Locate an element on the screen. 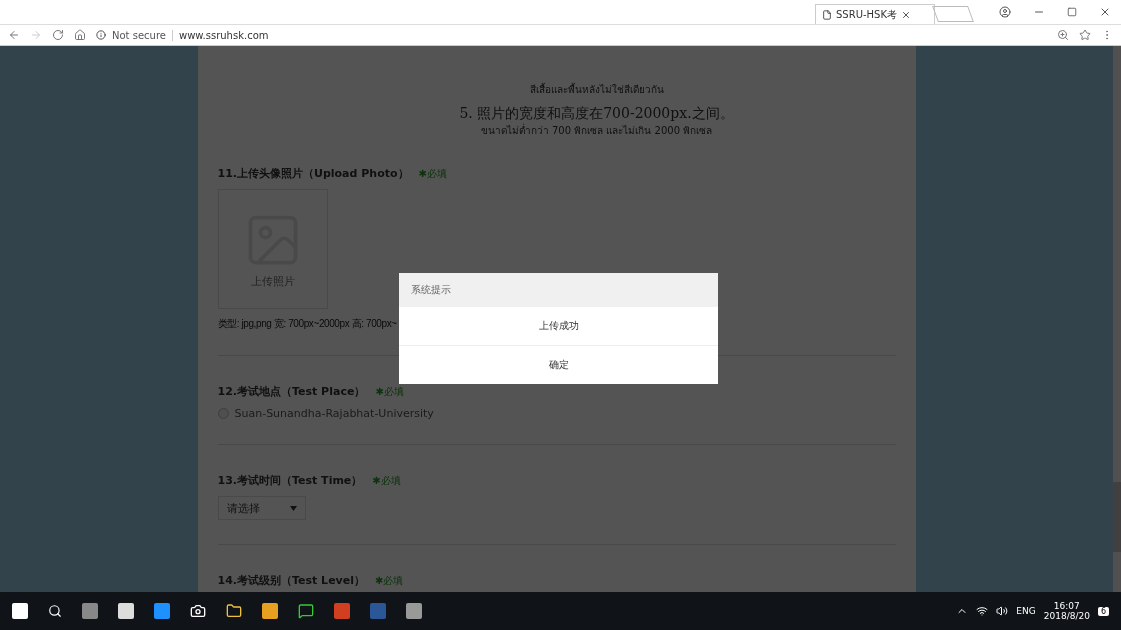  language-indicator: ENG is located at coordinates (1026, 611).